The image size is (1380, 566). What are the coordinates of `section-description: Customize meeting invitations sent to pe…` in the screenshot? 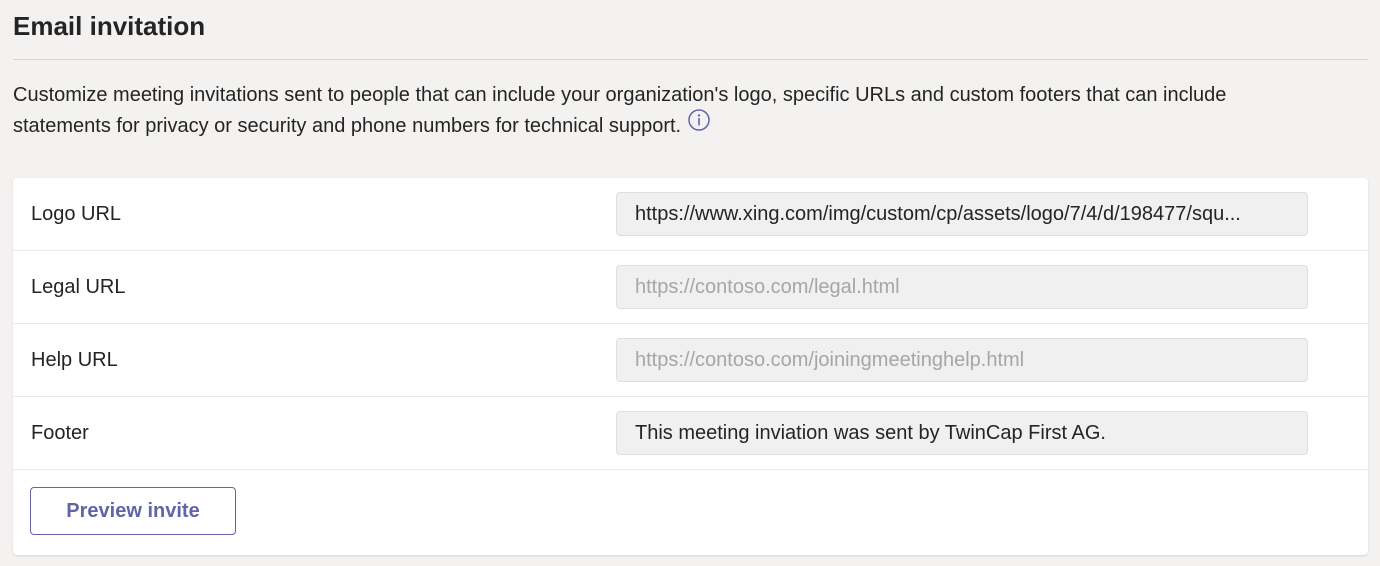 It's located at (663, 111).